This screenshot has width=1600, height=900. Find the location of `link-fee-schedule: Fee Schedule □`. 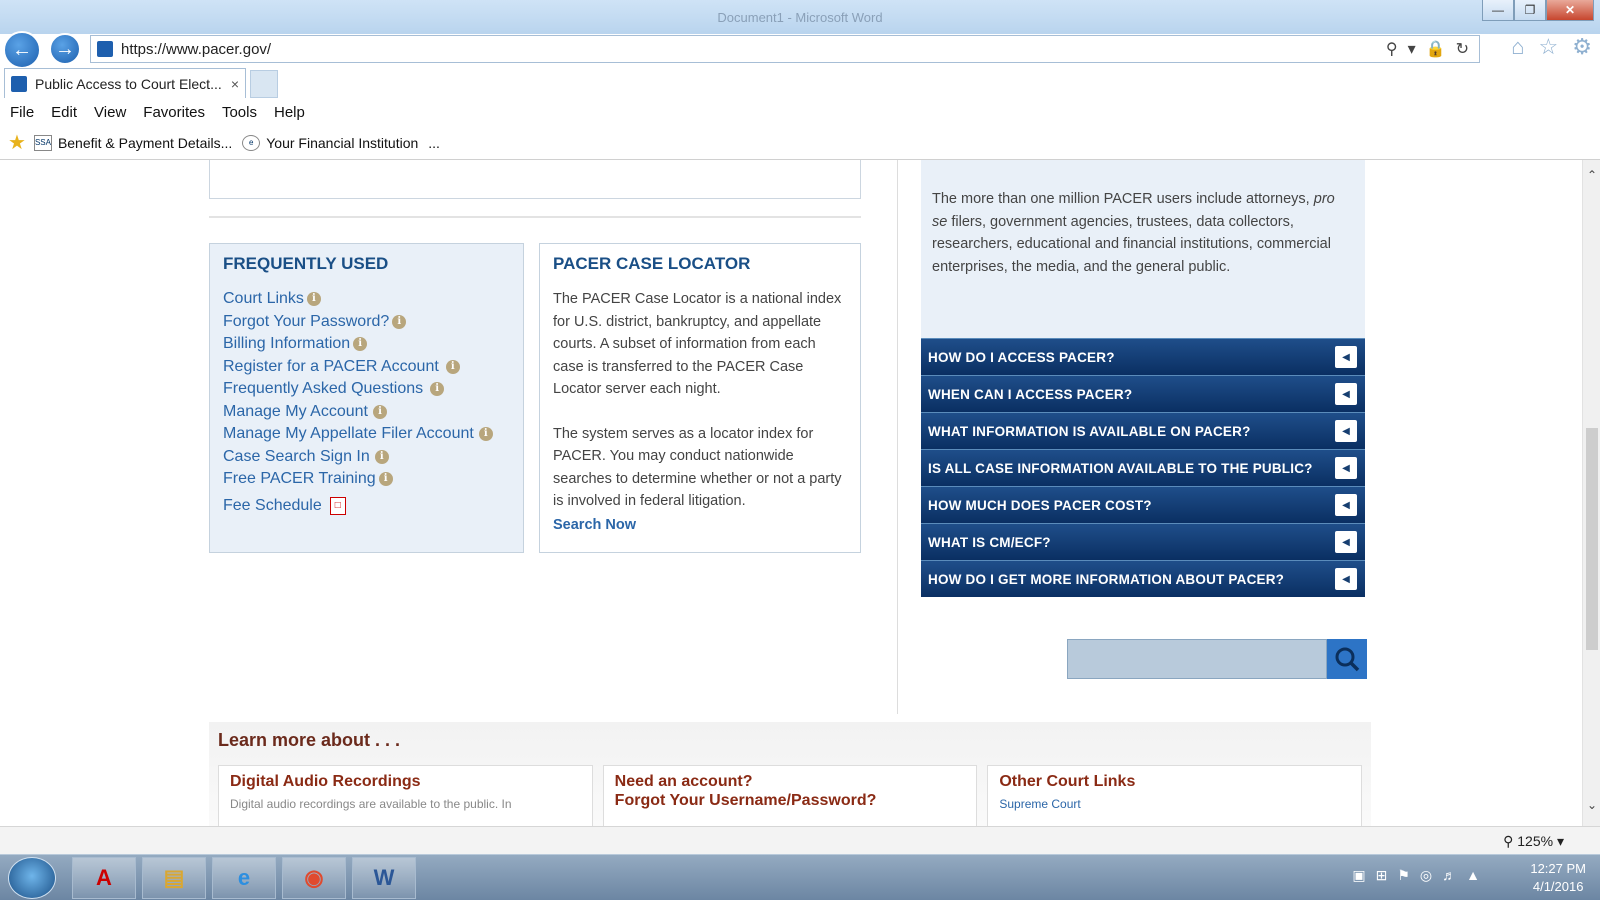

link-fee-schedule: Fee Schedule □ is located at coordinates (366, 506).